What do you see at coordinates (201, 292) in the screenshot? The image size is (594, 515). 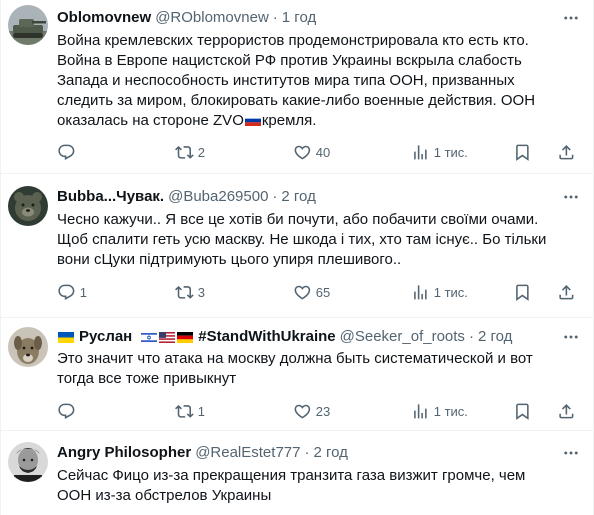 I see `repost-count: 3` at bounding box center [201, 292].